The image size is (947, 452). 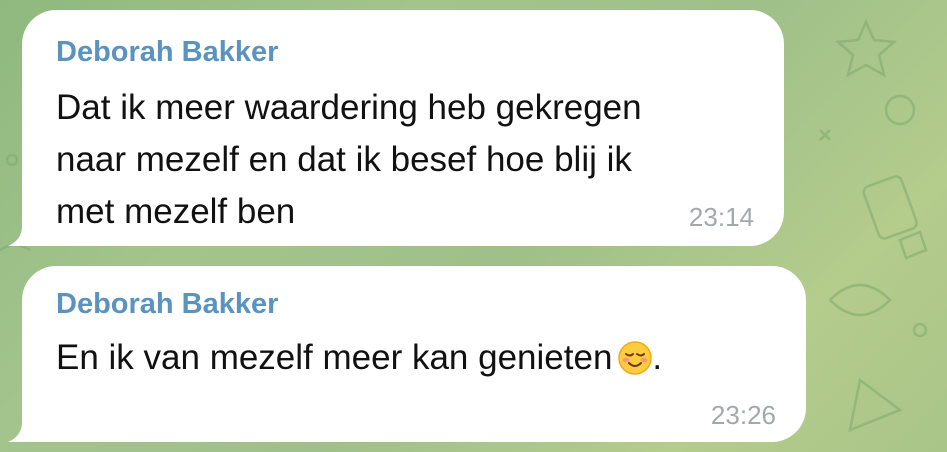 What do you see at coordinates (635, 358) in the screenshot?
I see `smiling-face-emoji-icon` at bounding box center [635, 358].